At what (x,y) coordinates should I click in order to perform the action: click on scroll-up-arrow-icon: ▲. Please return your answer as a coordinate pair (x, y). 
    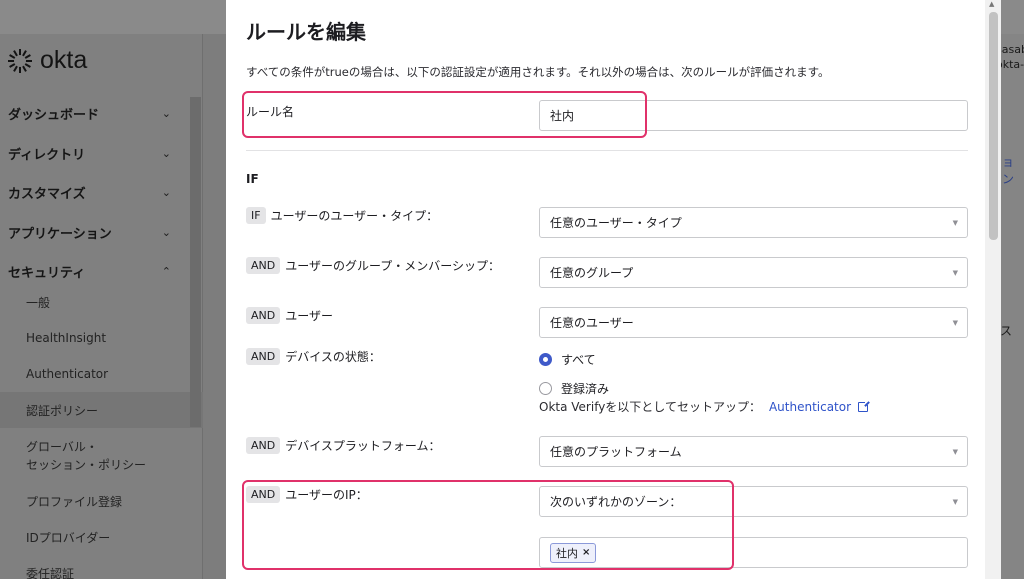
    Looking at the image, I should click on (991, 4).